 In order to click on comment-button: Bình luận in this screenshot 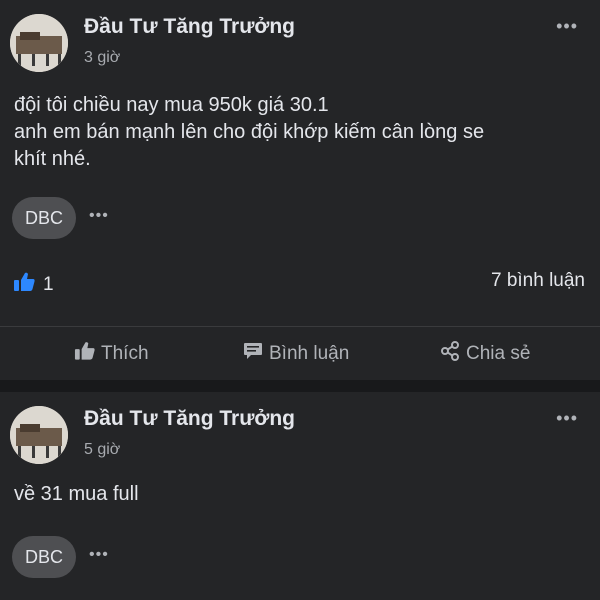, I will do `click(296, 354)`.